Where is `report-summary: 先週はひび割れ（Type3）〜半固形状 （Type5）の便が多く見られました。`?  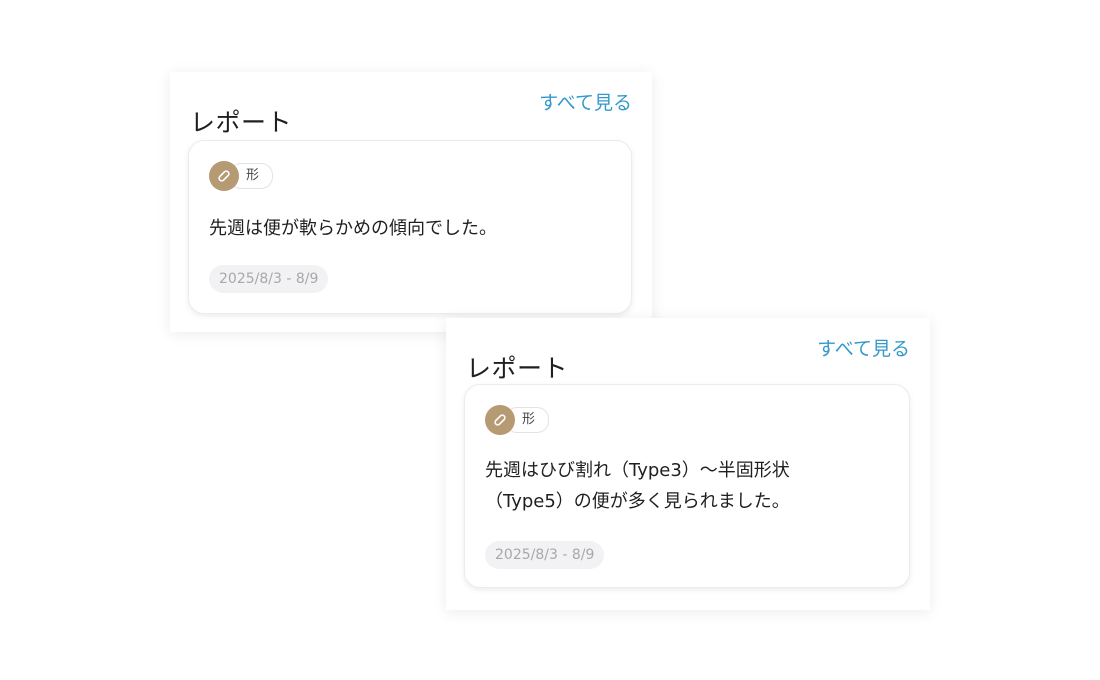 report-summary: 先週はひび割れ（Type3）〜半固形状 （Type5）の便が多く見られました。 is located at coordinates (687, 486).